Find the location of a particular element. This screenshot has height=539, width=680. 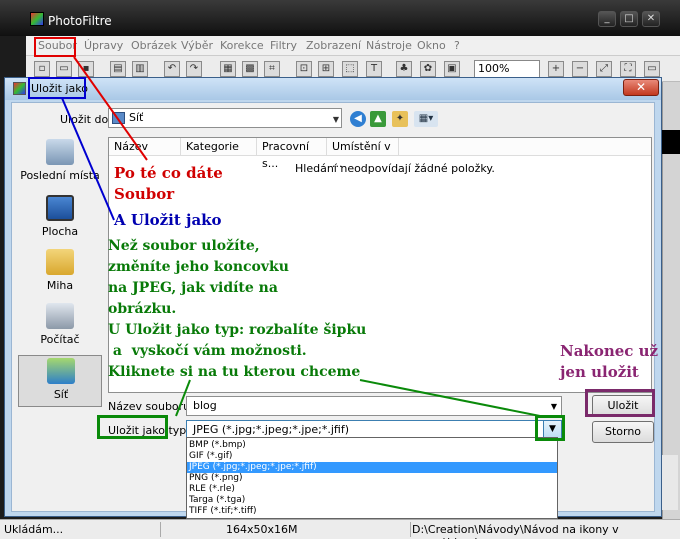

image-size-readout: 164x50x16M is located at coordinates (262, 529).